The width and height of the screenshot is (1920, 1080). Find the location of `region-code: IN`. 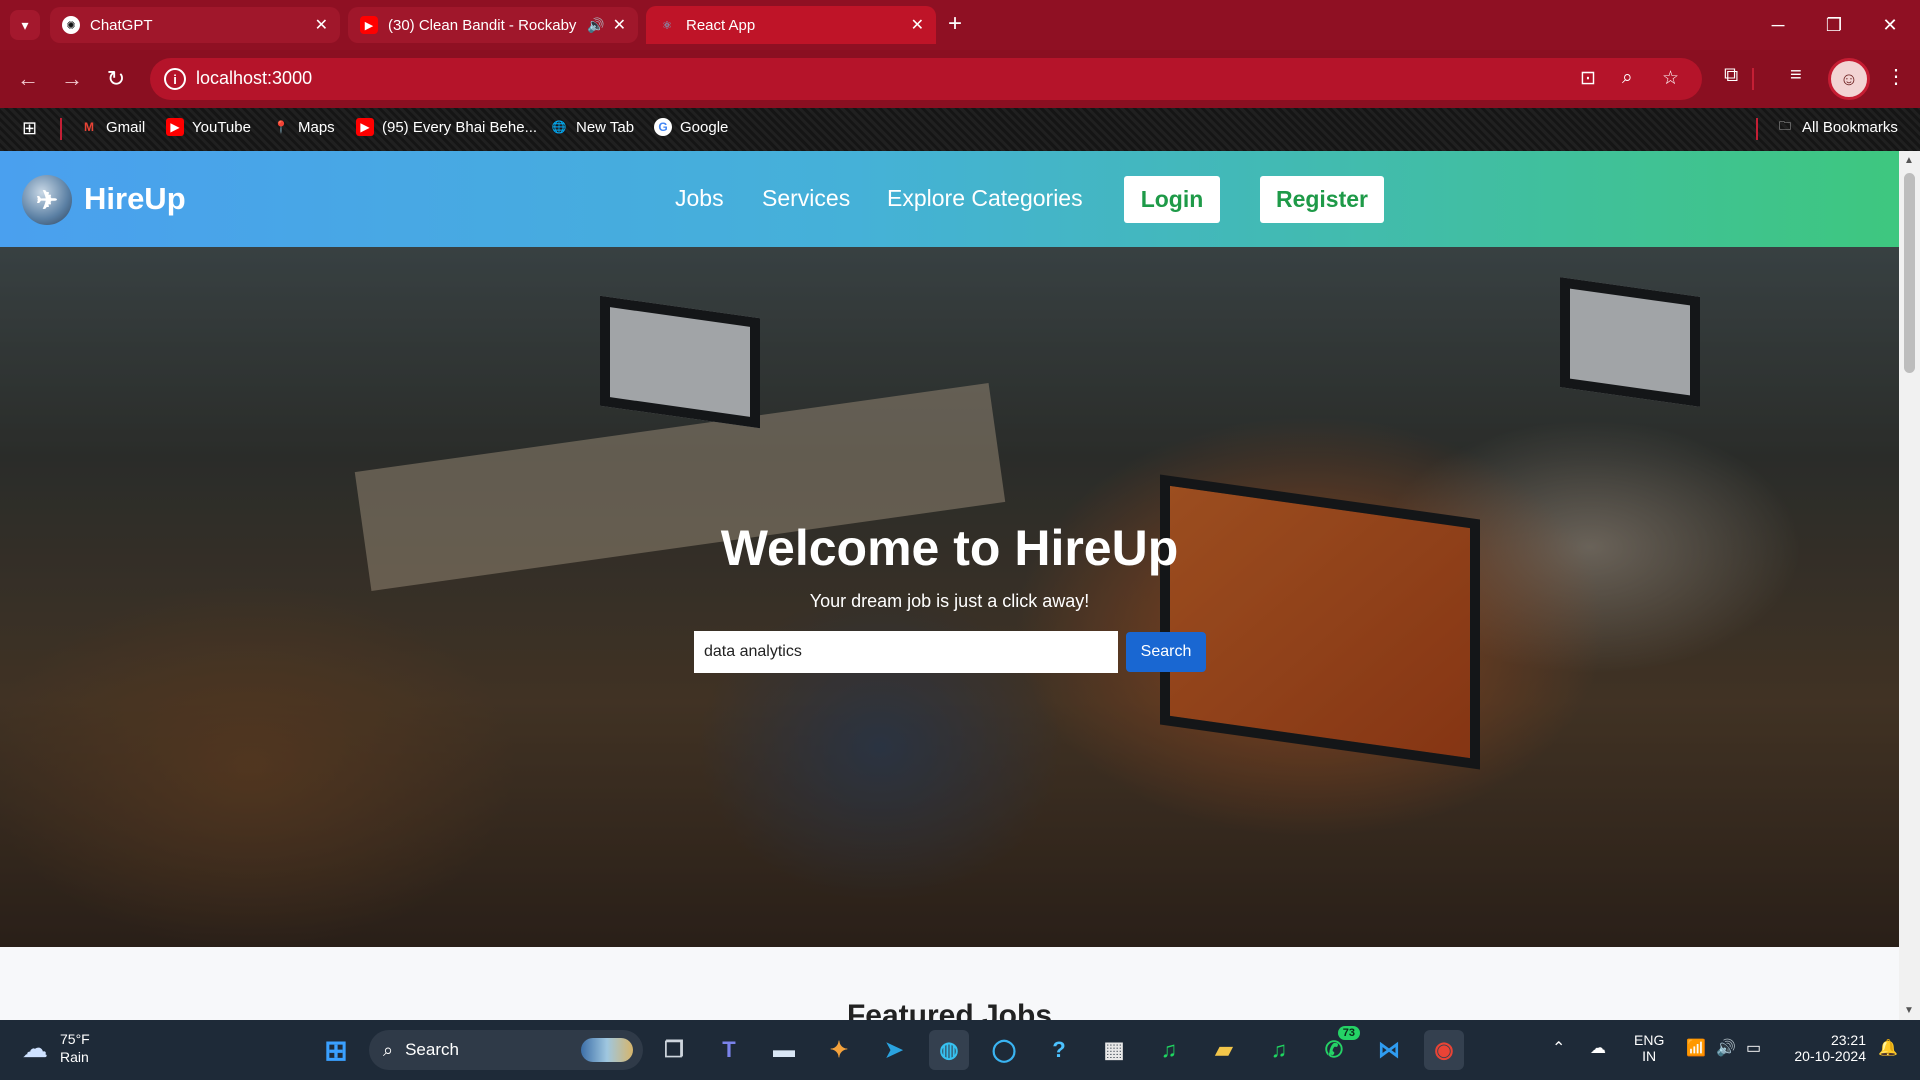

region-code: IN is located at coordinates (1649, 1056).